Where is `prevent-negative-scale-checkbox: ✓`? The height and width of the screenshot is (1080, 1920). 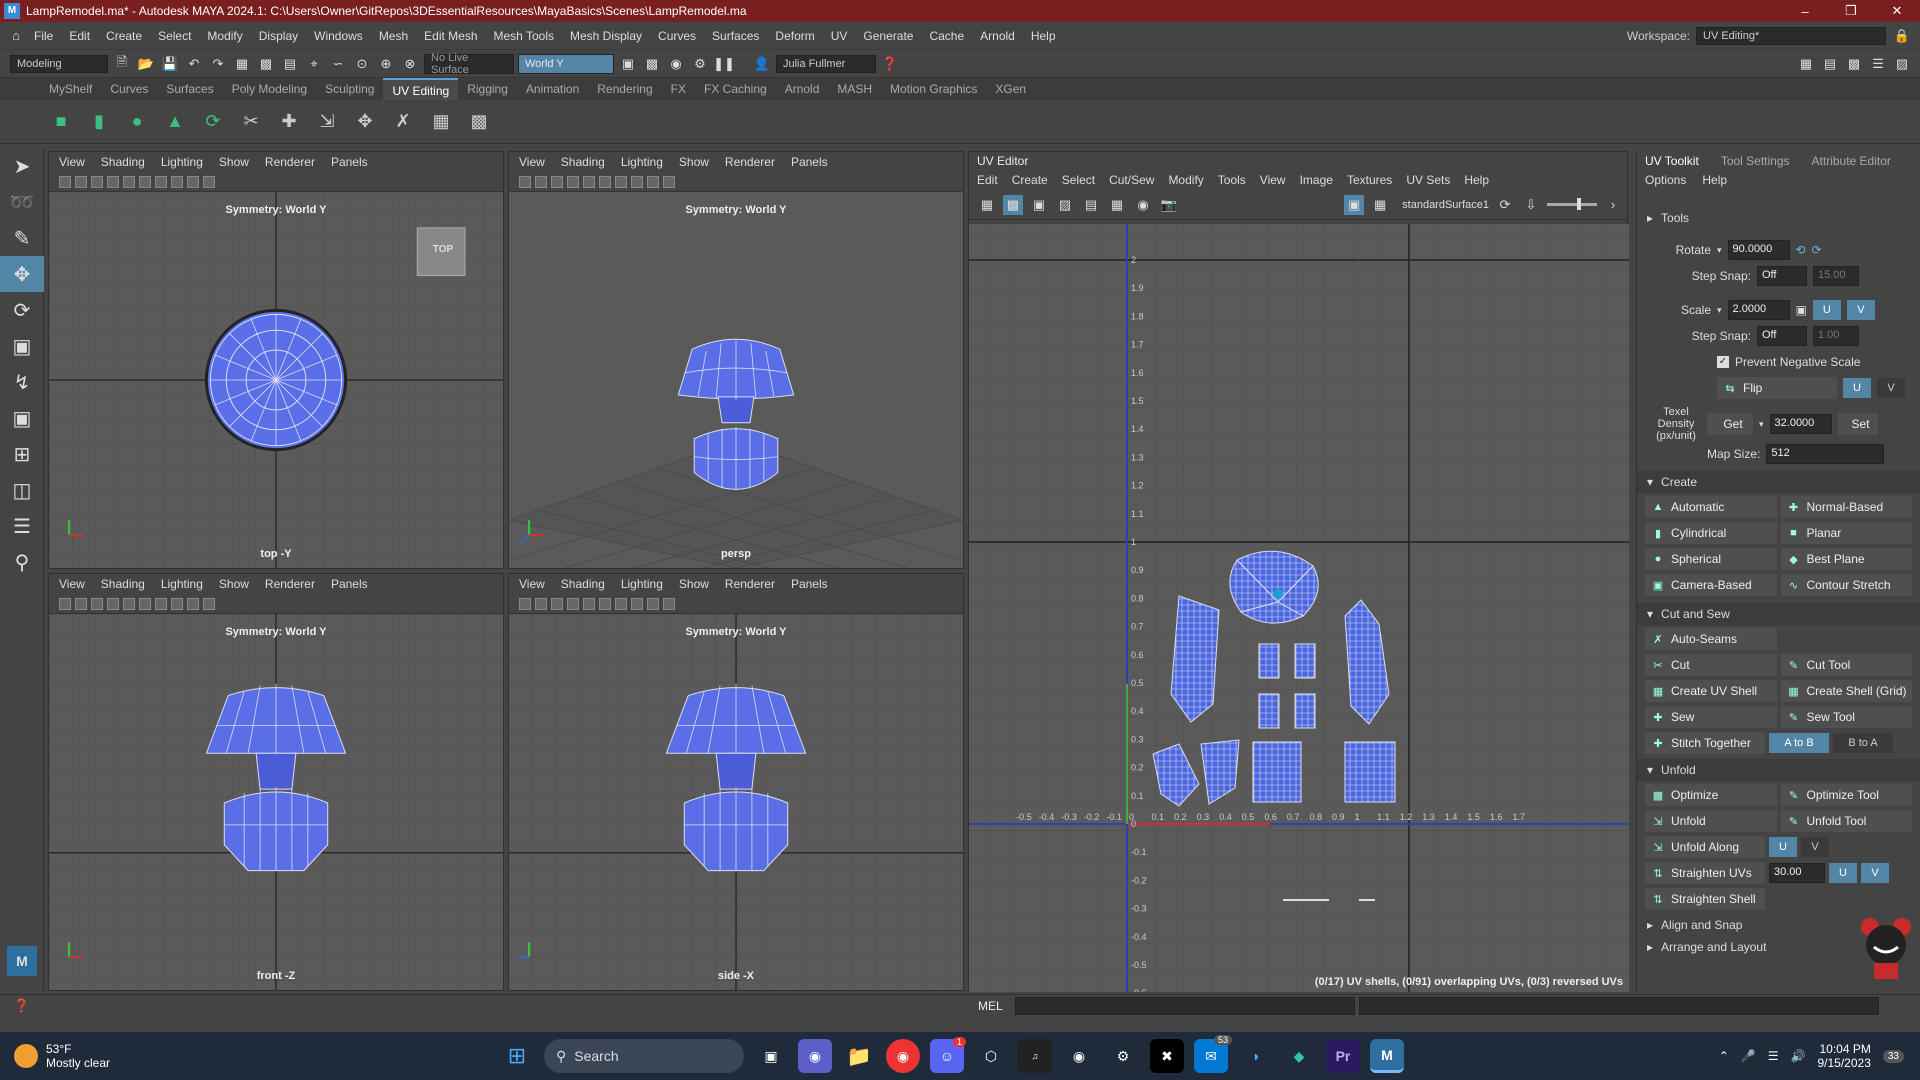 prevent-negative-scale-checkbox: ✓ is located at coordinates (1723, 362).